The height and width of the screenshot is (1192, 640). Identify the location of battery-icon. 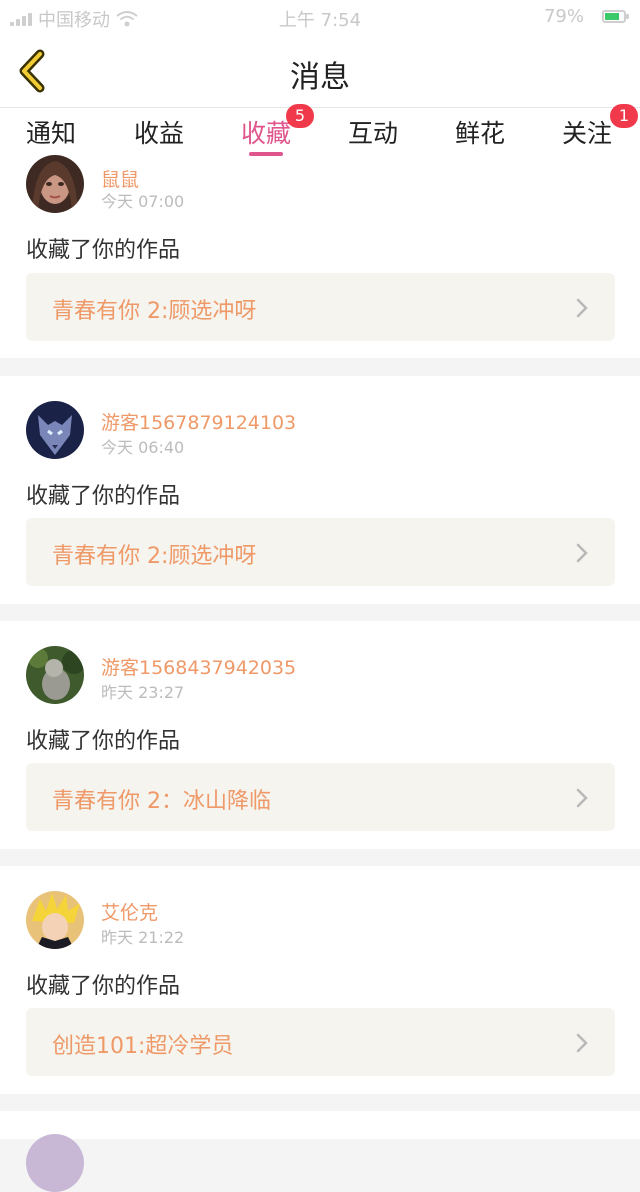
(615, 16).